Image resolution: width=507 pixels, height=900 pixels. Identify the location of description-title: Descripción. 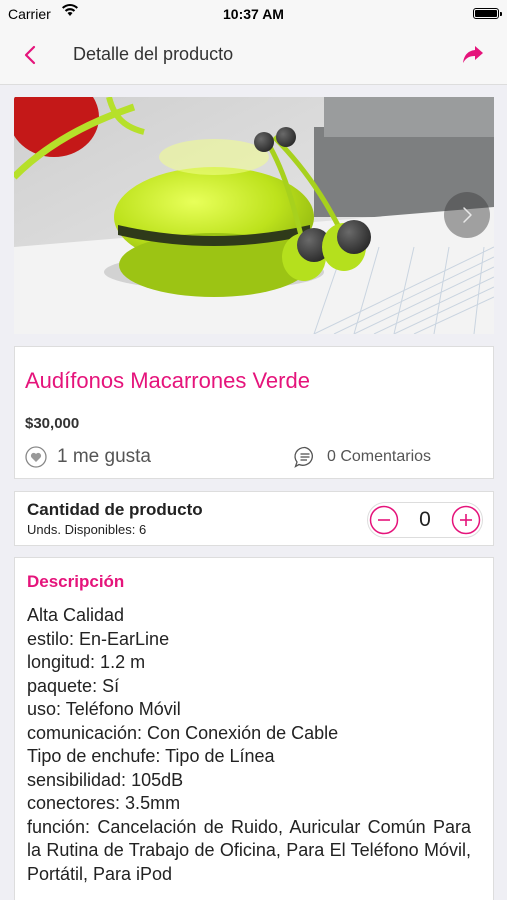
(76, 581).